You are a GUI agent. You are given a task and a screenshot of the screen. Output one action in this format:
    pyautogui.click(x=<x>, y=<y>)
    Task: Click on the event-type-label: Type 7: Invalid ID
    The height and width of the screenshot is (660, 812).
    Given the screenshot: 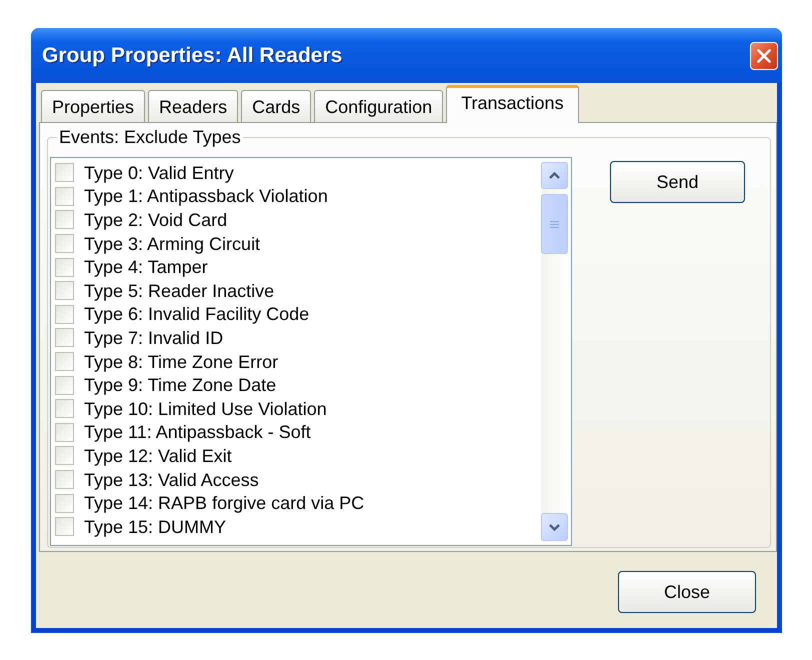 What is the action you would take?
    pyautogui.click(x=154, y=337)
    